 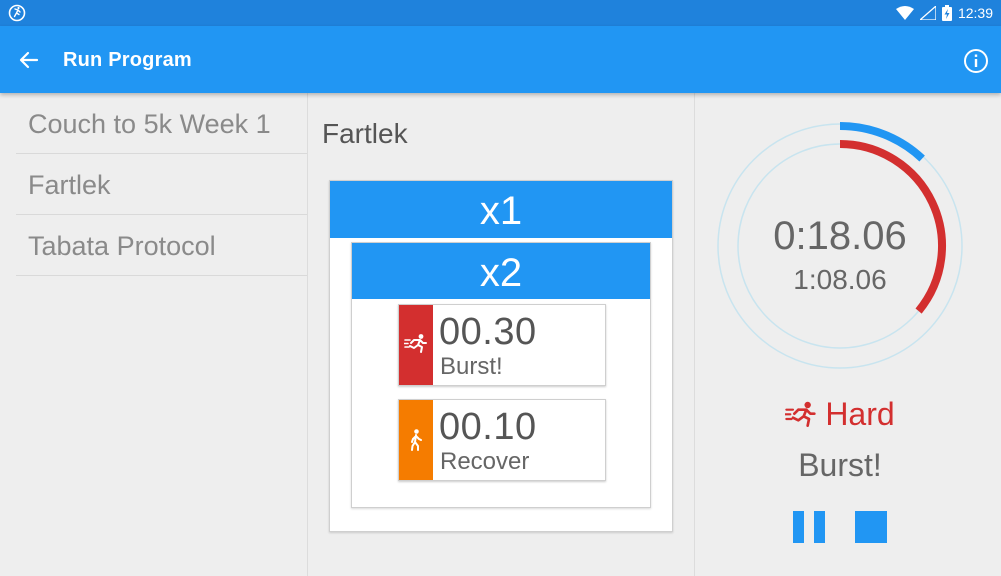 I want to click on walk-icon, so click(x=416, y=440).